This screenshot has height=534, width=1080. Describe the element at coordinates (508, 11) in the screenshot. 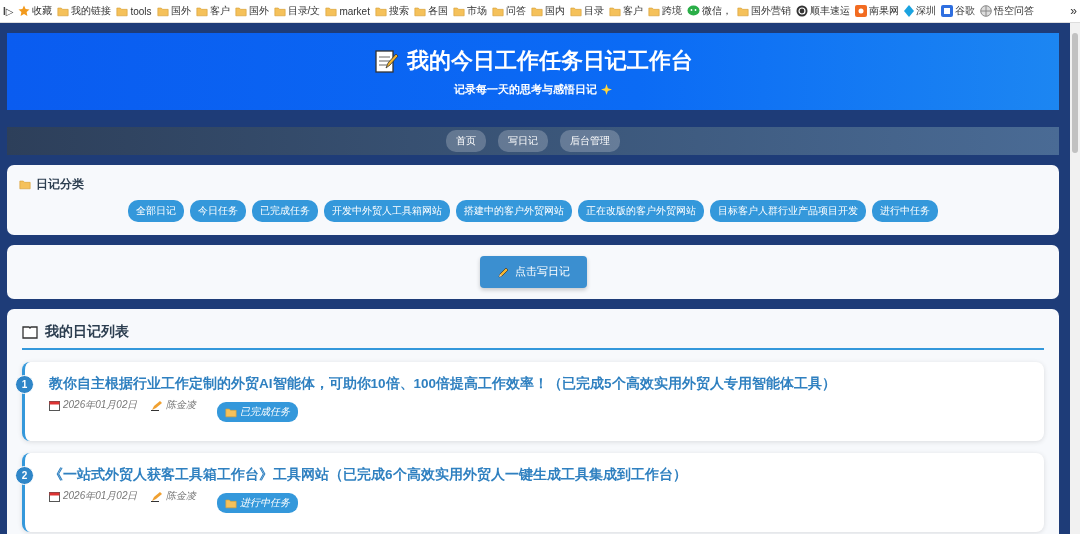

I see `bookmark-item: 问答` at that location.